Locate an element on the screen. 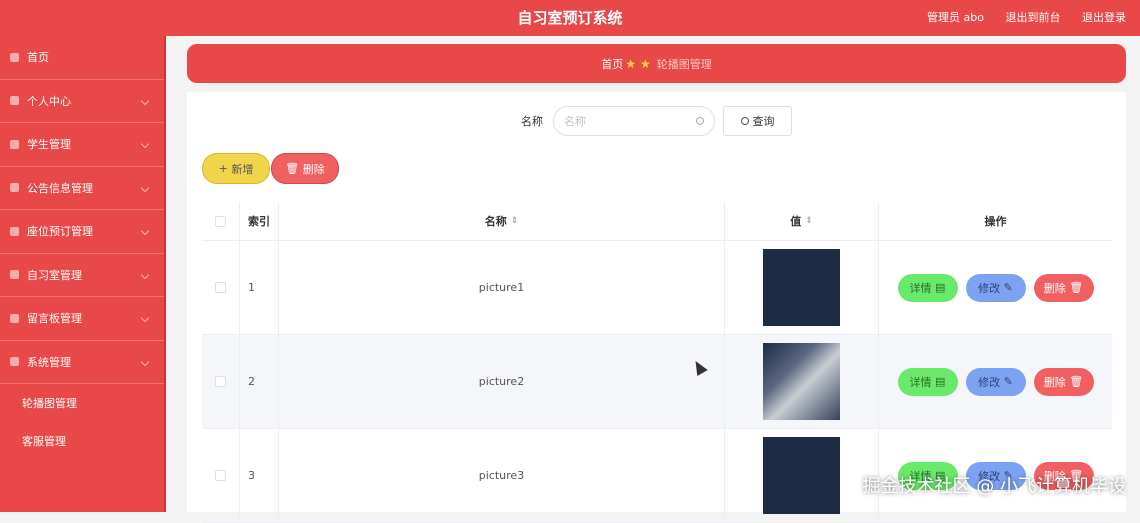 Image resolution: width=1140 pixels, height=523 pixels. add-button: + 新增 is located at coordinates (236, 168).